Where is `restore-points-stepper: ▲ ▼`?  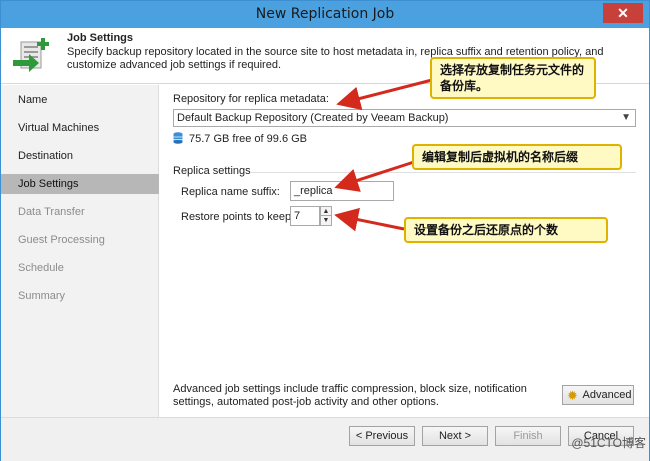 restore-points-stepper: ▲ ▼ is located at coordinates (326, 216).